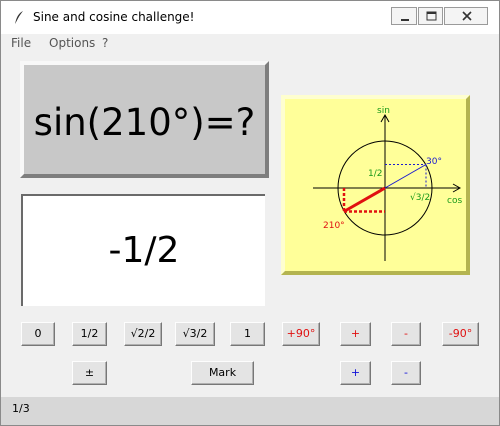  Describe the element at coordinates (21, 408) in the screenshot. I see `progress-status: 1/3` at that location.